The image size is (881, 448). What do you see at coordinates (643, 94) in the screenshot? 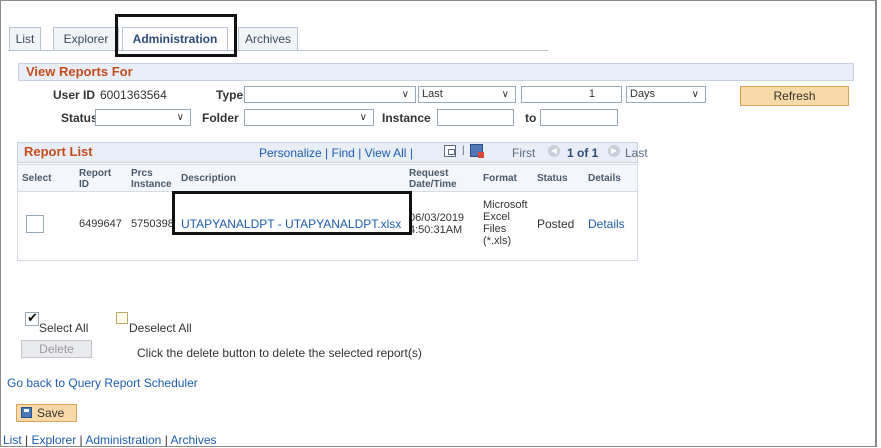
I see `days-select-value: Days` at bounding box center [643, 94].